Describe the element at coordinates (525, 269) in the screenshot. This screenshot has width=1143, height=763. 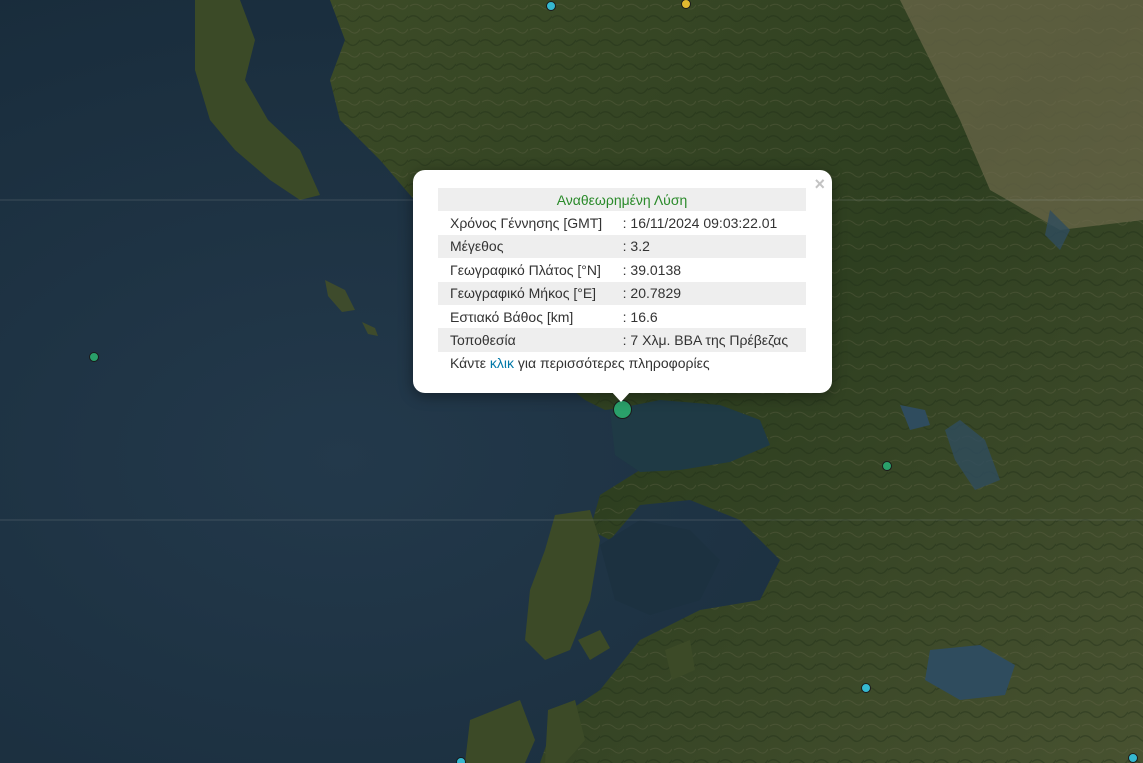
I see `detail-label: Γεωγραφικό Πλάτος [°N]` at that location.